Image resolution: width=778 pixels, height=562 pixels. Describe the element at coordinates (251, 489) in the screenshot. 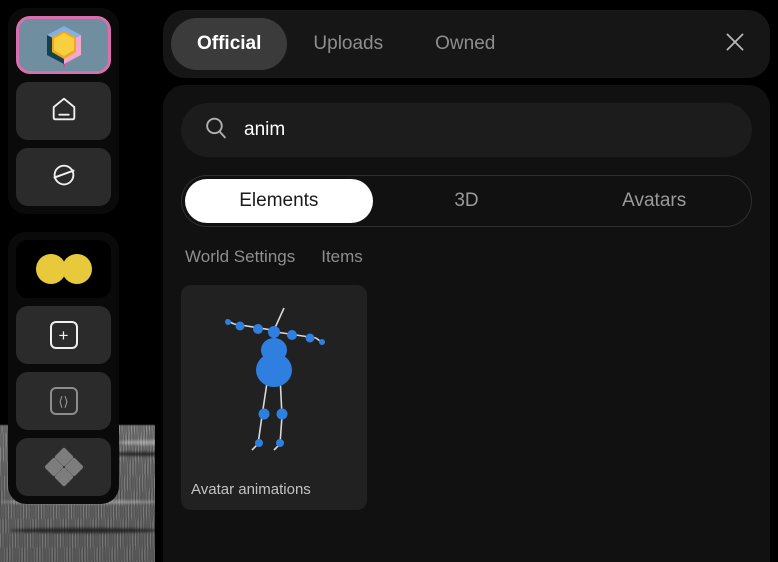

I see `result-card-label: Avatar animations` at that location.